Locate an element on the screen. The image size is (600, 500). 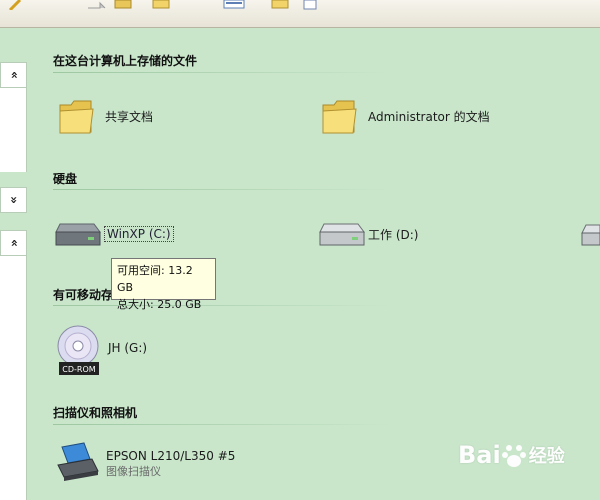
administrator-documents-item: Administrator 的文档 is located at coordinates (405, 116).